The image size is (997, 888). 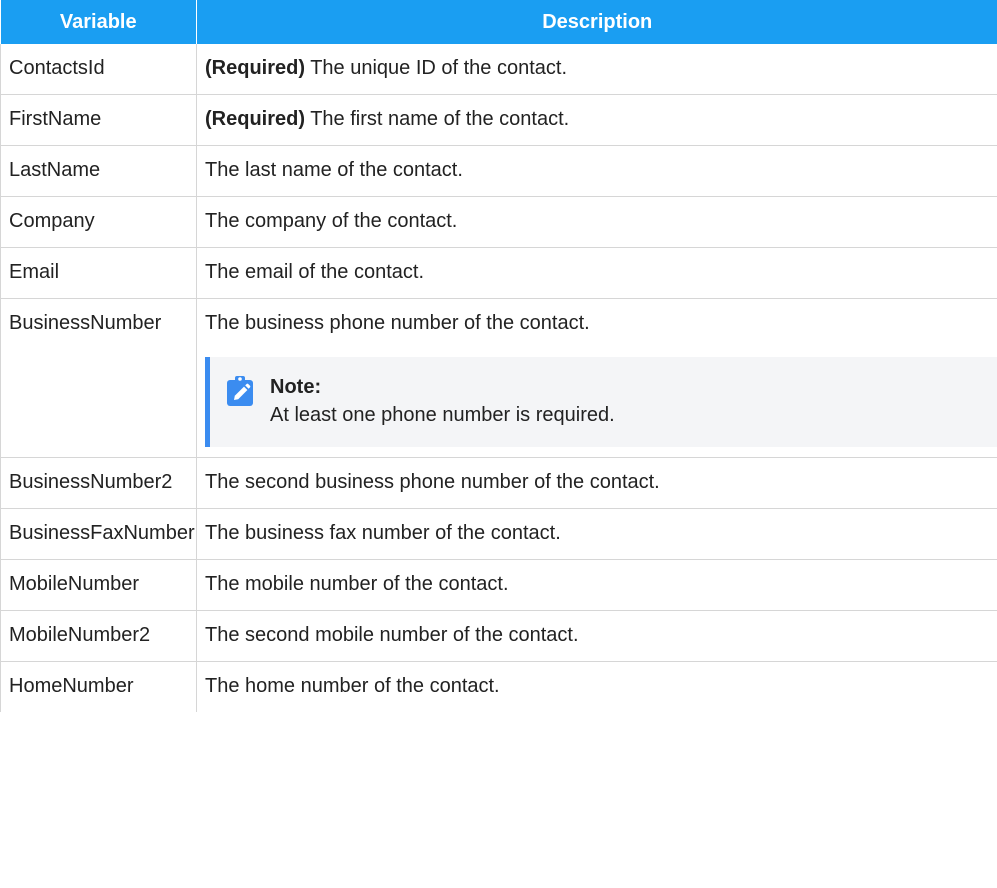 What do you see at coordinates (98, 171) in the screenshot?
I see `variable-cell: LastName` at bounding box center [98, 171].